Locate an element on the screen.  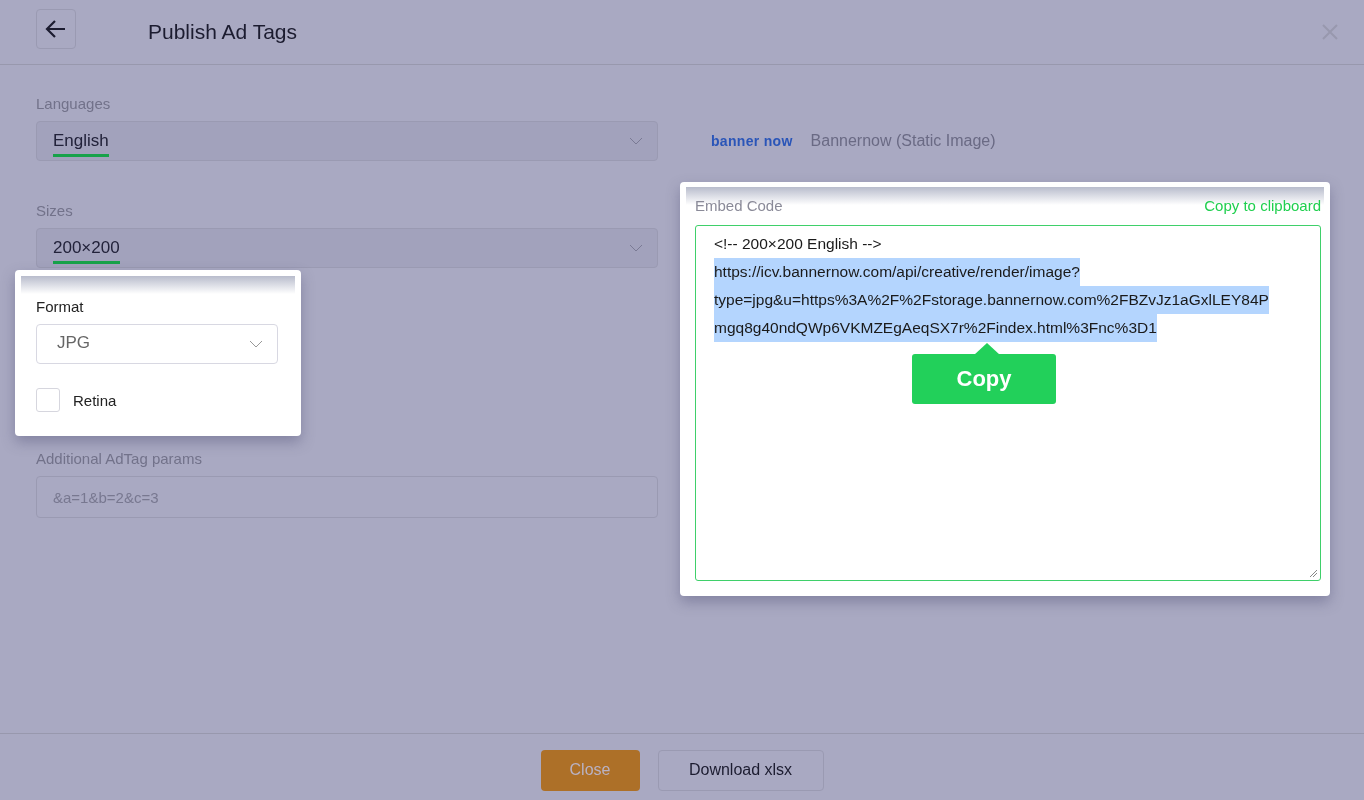
provider-name: Bannernow (Static Image) is located at coordinates (903, 141).